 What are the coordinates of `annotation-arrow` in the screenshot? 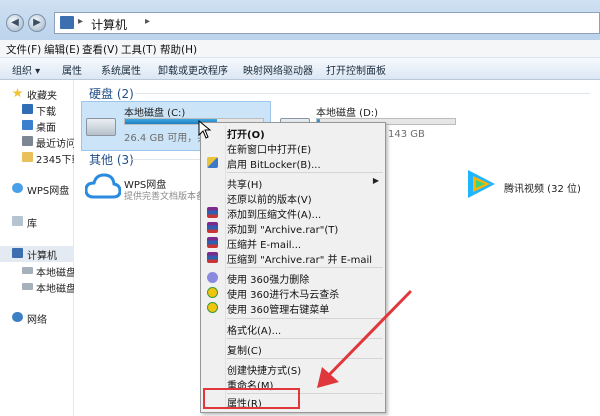 It's located at (364, 339).